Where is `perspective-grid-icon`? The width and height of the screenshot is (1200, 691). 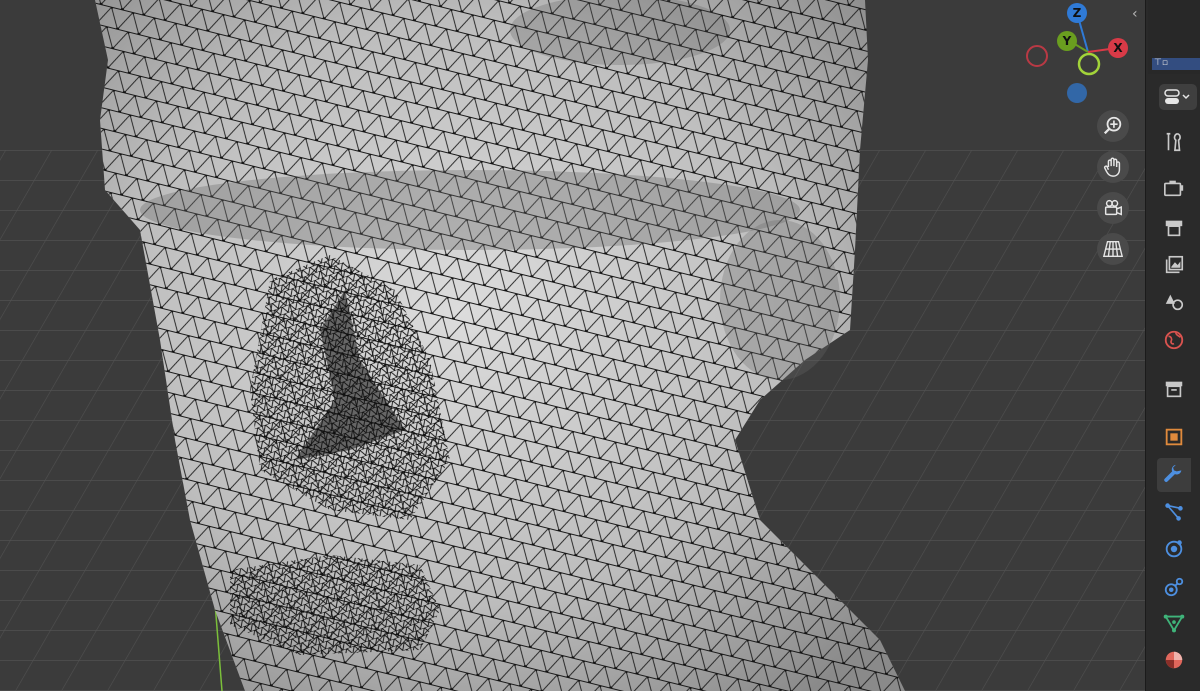 perspective-grid-icon is located at coordinates (1113, 249).